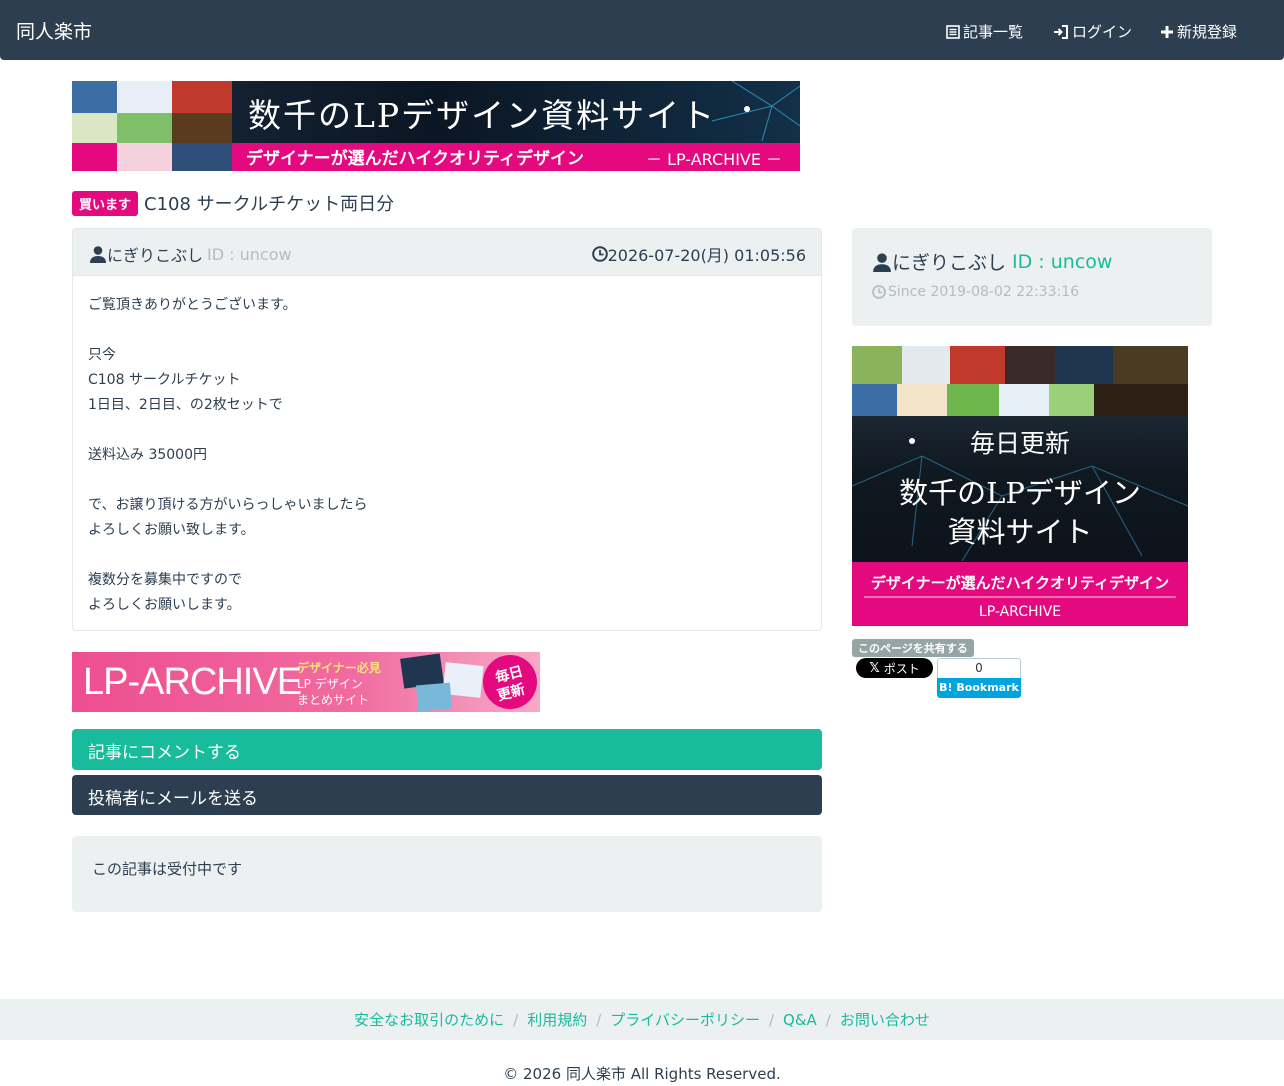  What do you see at coordinates (447, 749) in the screenshot?
I see `comment-button: 記事にコメントする` at bounding box center [447, 749].